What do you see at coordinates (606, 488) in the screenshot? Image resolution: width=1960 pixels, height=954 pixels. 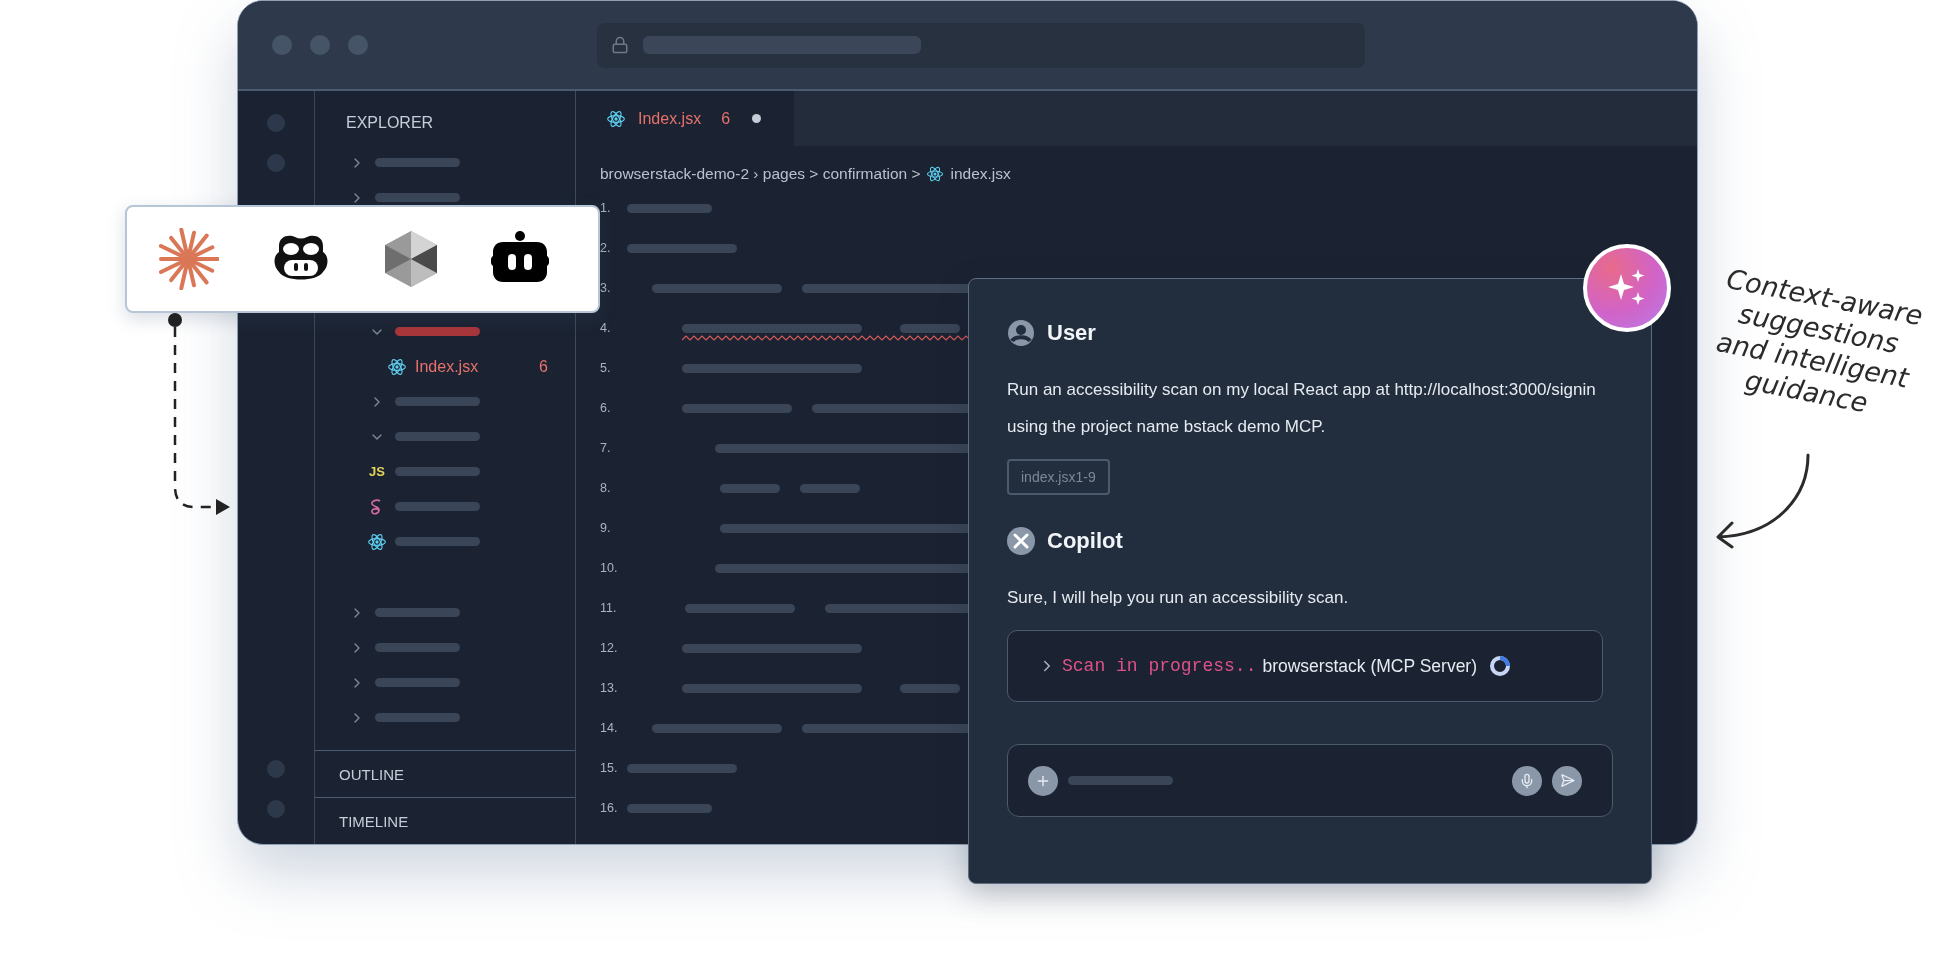 I see `line-number: 8.` at bounding box center [606, 488].